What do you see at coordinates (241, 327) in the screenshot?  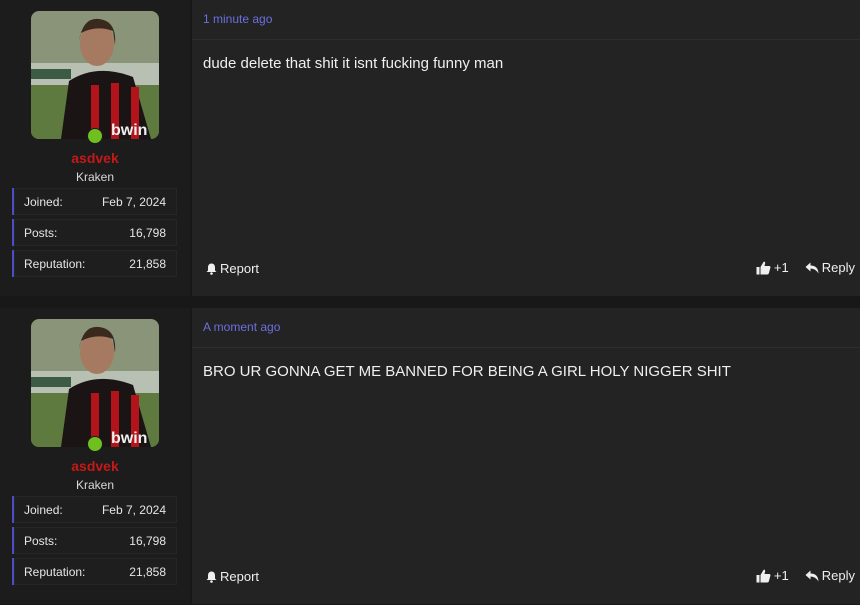 I see `post-timestamp: A moment ago` at bounding box center [241, 327].